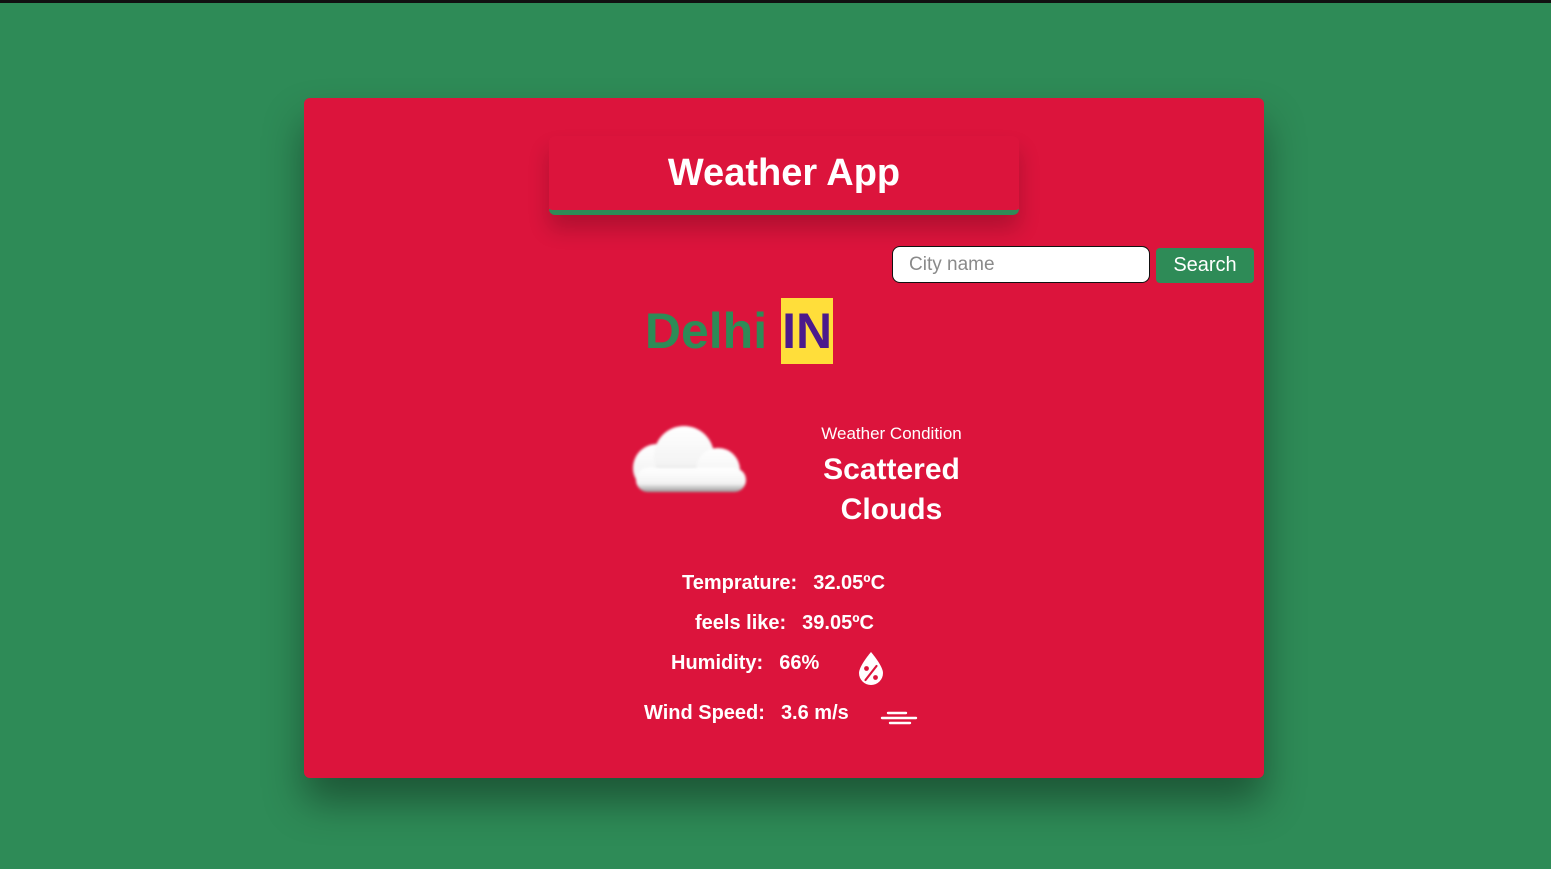  What do you see at coordinates (717, 663) in the screenshot?
I see `humidity-label: Humidity:` at bounding box center [717, 663].